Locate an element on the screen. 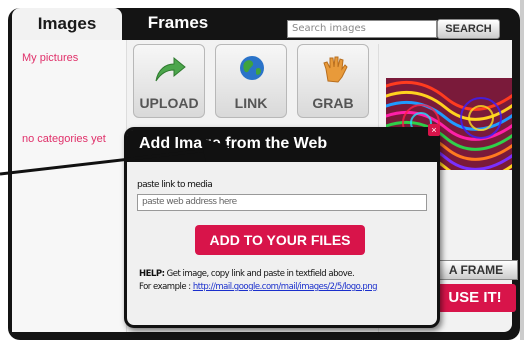 This screenshot has height=343, width=526. green-arrow-icon is located at coordinates (170, 69).